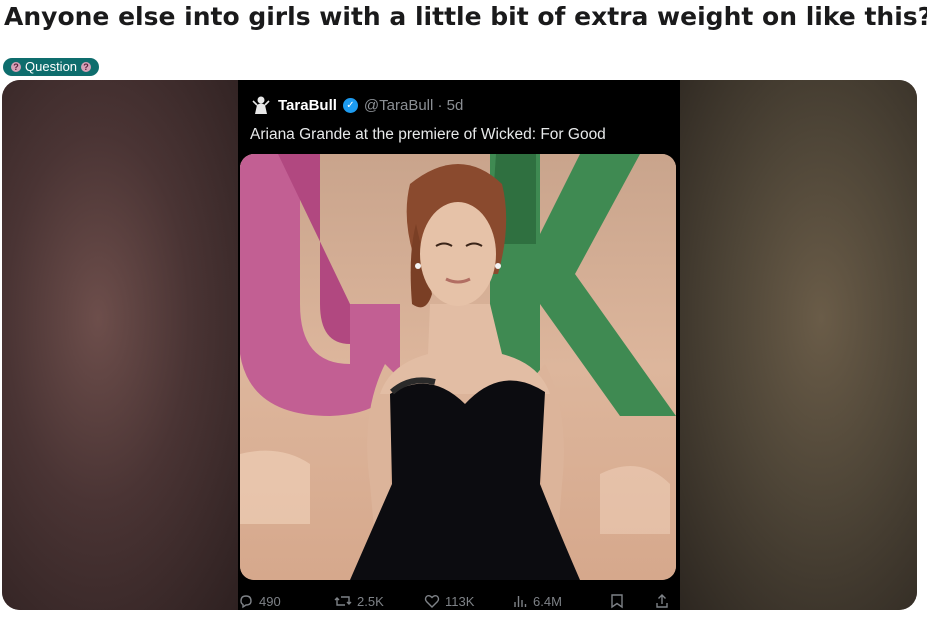 This screenshot has height=618, width=927. I want to click on avatar-figure-icon, so click(261, 105).